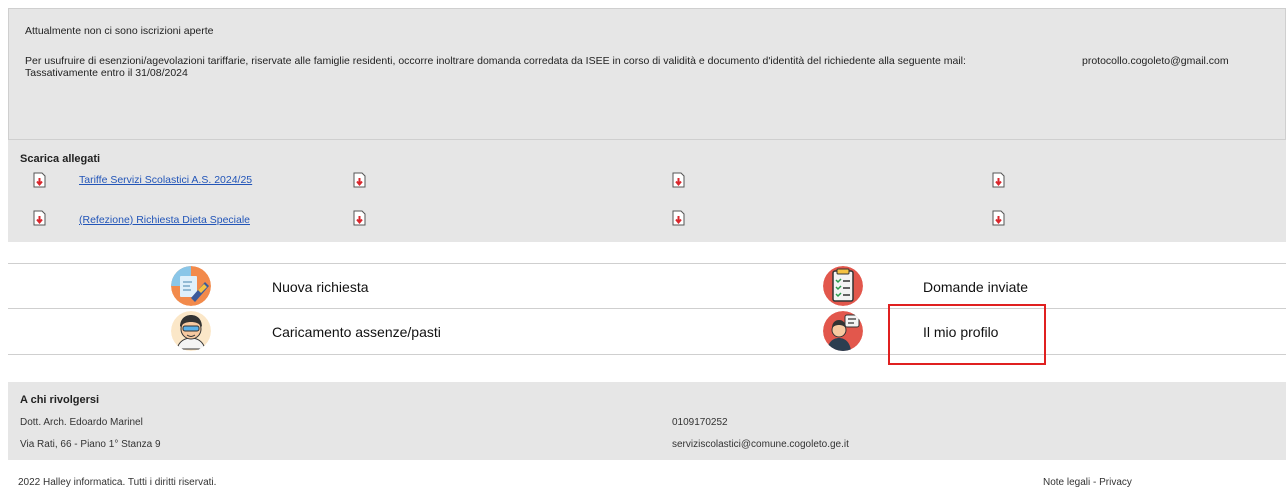 This screenshot has height=495, width=1288. Describe the element at coordinates (81, 422) in the screenshot. I see `contact-name: Dott. Arch. Edoardo Marinel` at that location.